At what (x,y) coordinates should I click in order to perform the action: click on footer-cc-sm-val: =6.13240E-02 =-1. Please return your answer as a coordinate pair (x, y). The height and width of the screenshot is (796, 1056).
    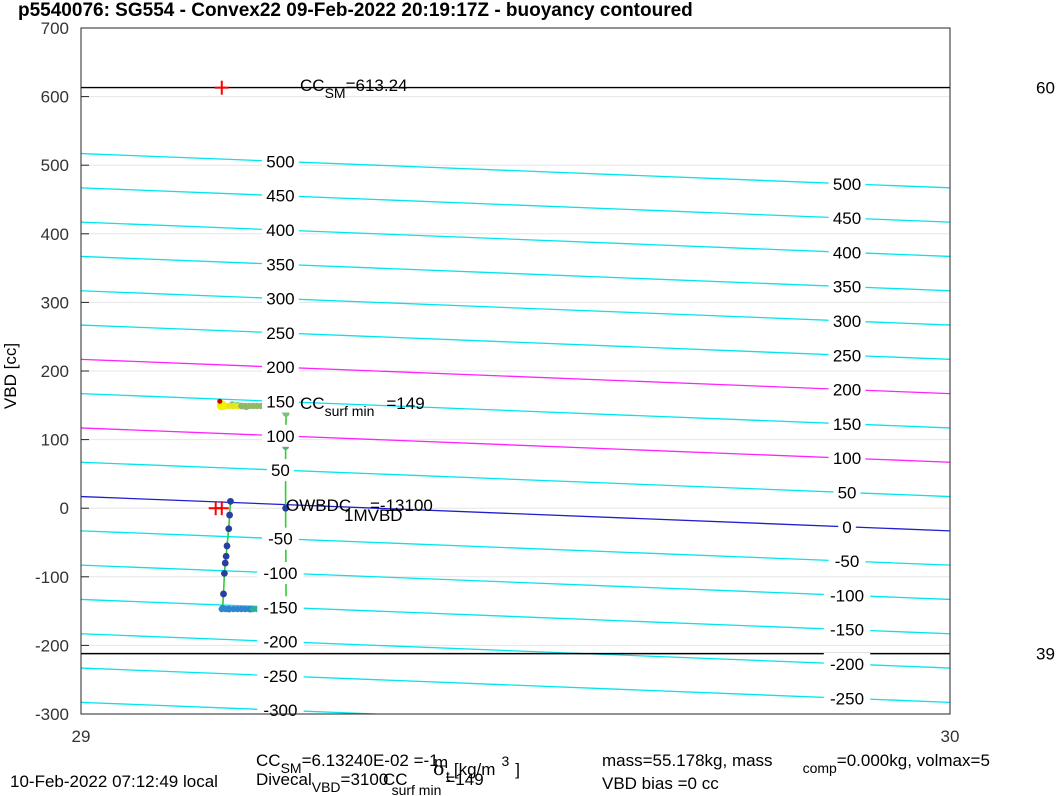
    Looking at the image, I should click on (370, 760).